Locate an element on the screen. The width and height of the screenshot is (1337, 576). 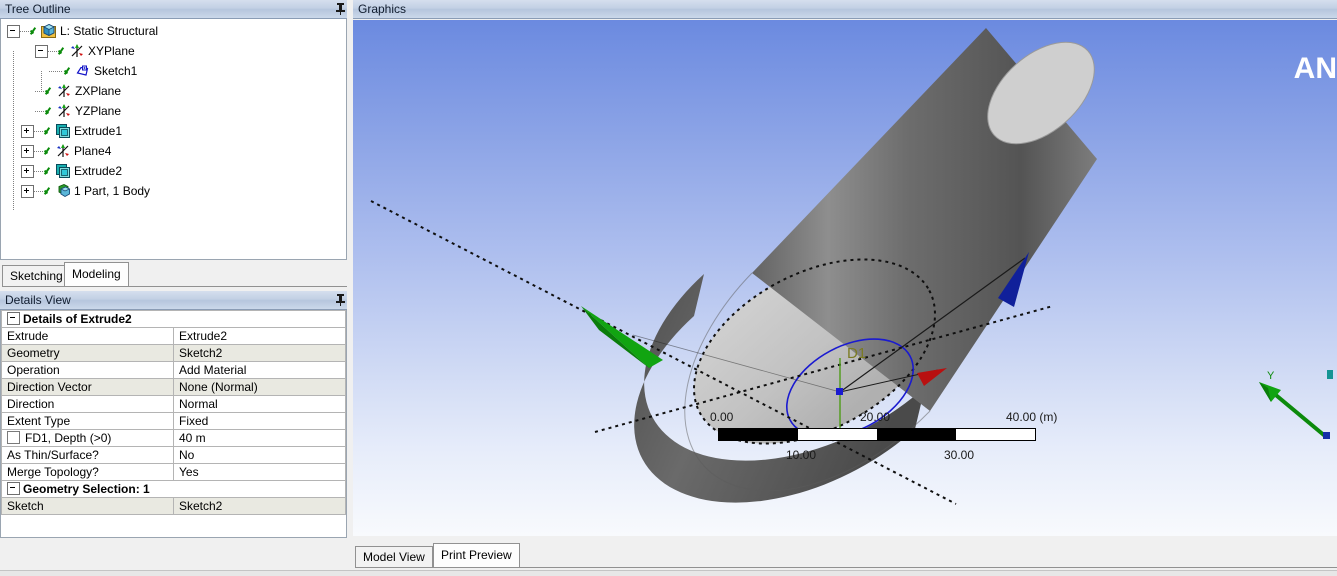
details-property-label-fd1: FD1, Depth (>0) is located at coordinates (87, 438).